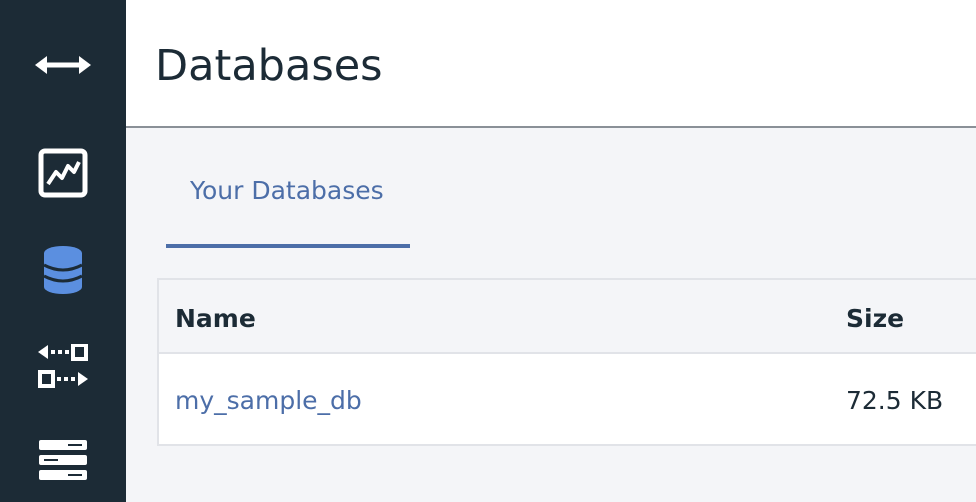  I want to click on expand-arrows-icon, so click(63, 65).